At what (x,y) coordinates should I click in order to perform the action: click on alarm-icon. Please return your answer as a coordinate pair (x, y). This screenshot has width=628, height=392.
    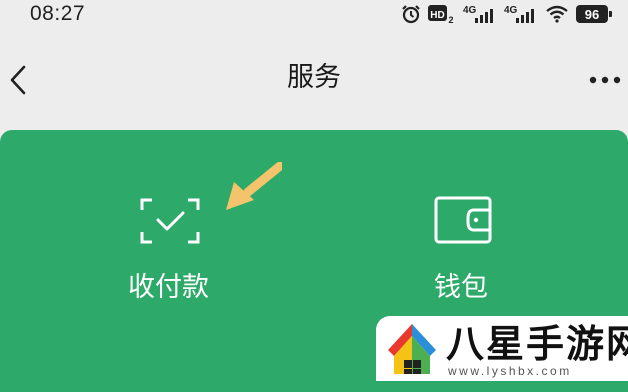
    Looking at the image, I should click on (411, 14).